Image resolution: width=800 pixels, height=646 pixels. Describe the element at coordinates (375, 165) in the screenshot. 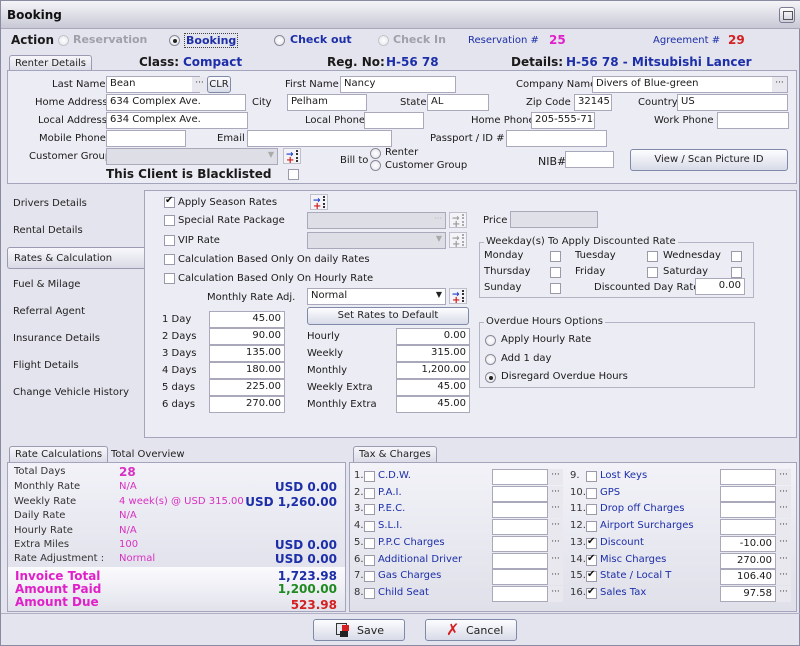

I see `bill-to-customer-group-radio` at that location.